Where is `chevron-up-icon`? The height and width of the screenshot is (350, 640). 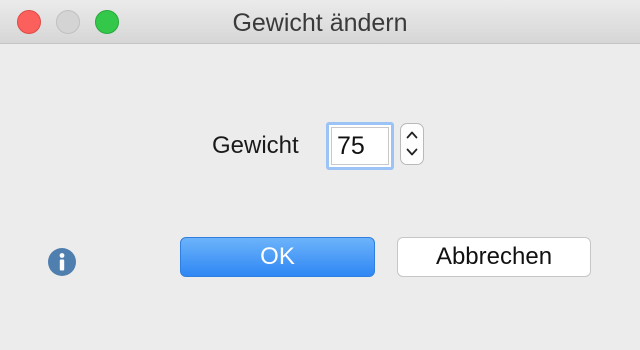
chevron-up-icon is located at coordinates (412, 135).